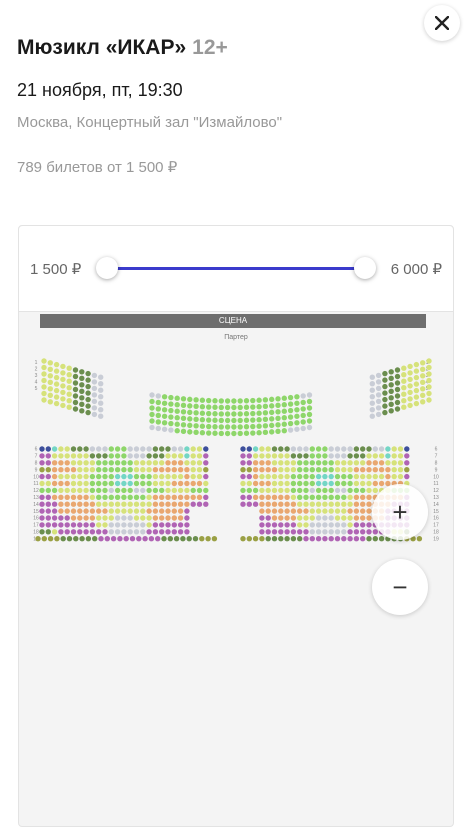 This screenshot has width=471, height=827. I want to click on price-min-handle, so click(107, 268).